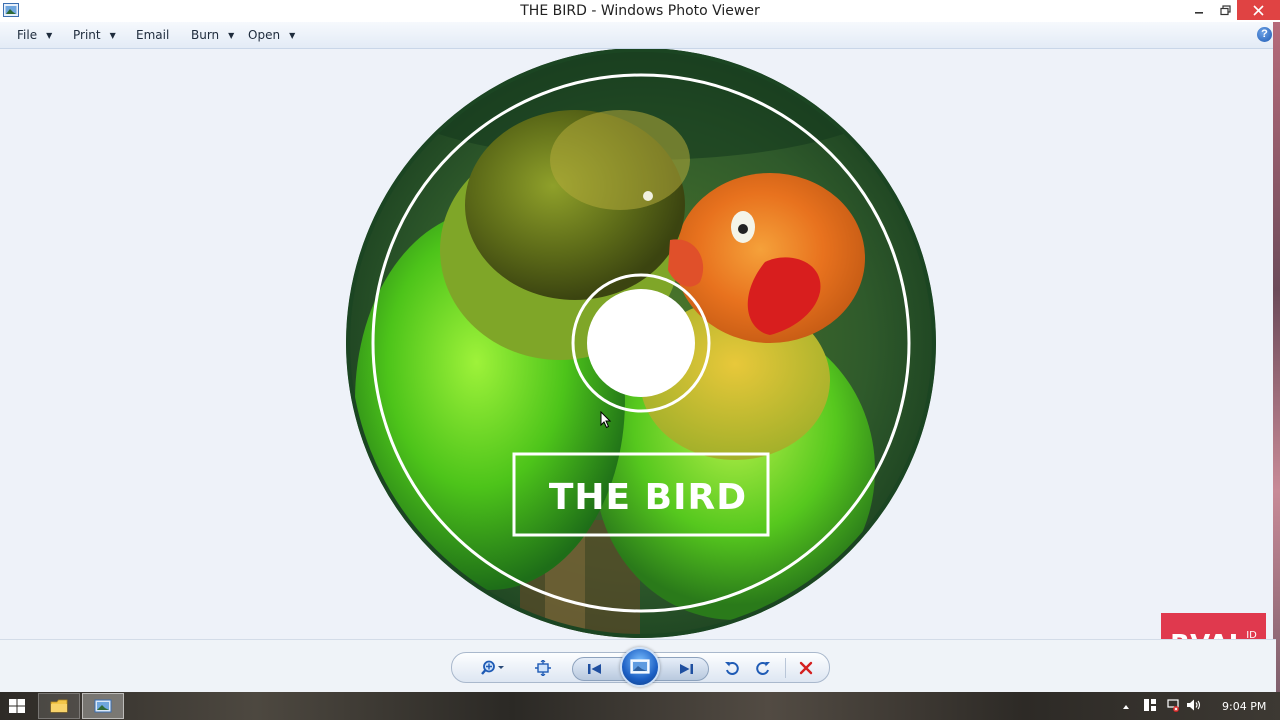 The width and height of the screenshot is (1280, 720). What do you see at coordinates (17, 706) in the screenshot?
I see `start-button-windows-icon` at bounding box center [17, 706].